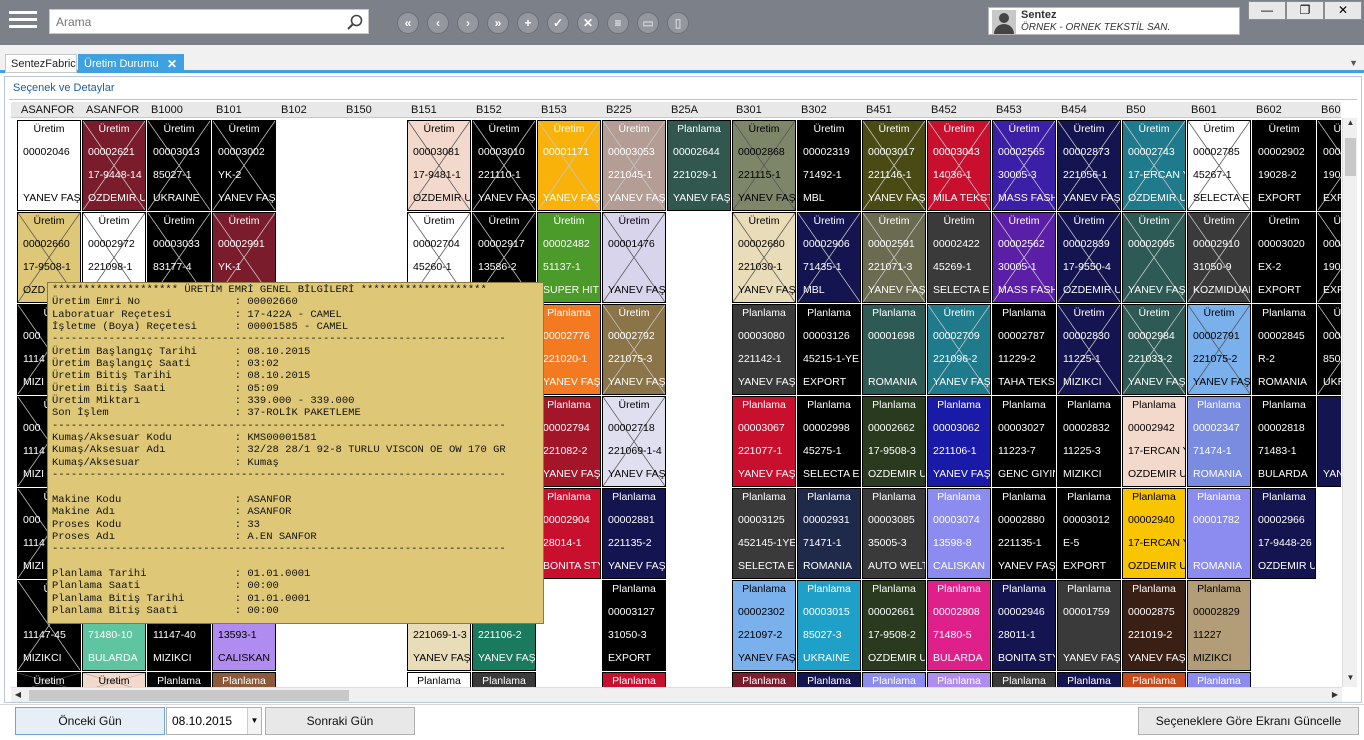 This screenshot has height=740, width=1364. What do you see at coordinates (1248, 721) in the screenshot?
I see `refresh-screen-button: Seçeneklere Göre Ekranı Güncelle` at bounding box center [1248, 721].